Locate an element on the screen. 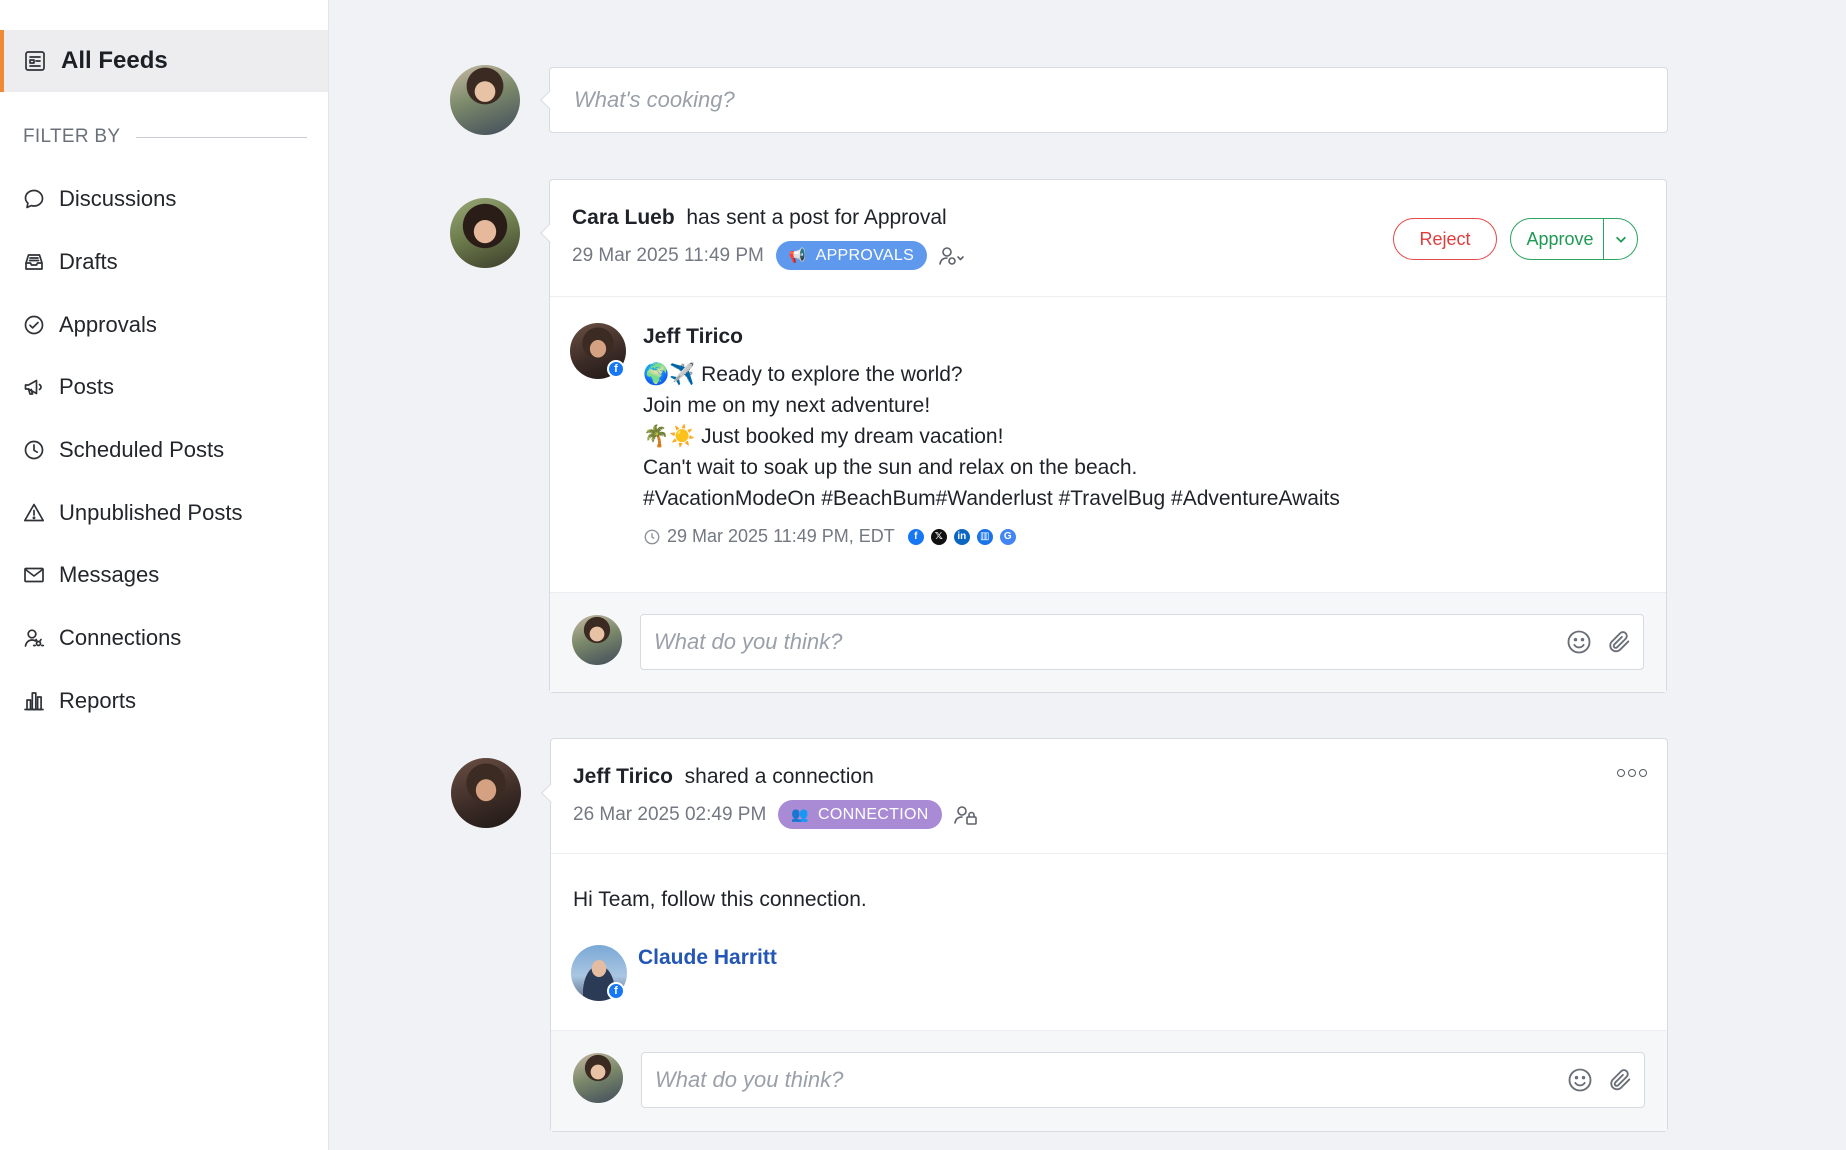 The width and height of the screenshot is (1846, 1150). envelope-icon is located at coordinates (34, 575).